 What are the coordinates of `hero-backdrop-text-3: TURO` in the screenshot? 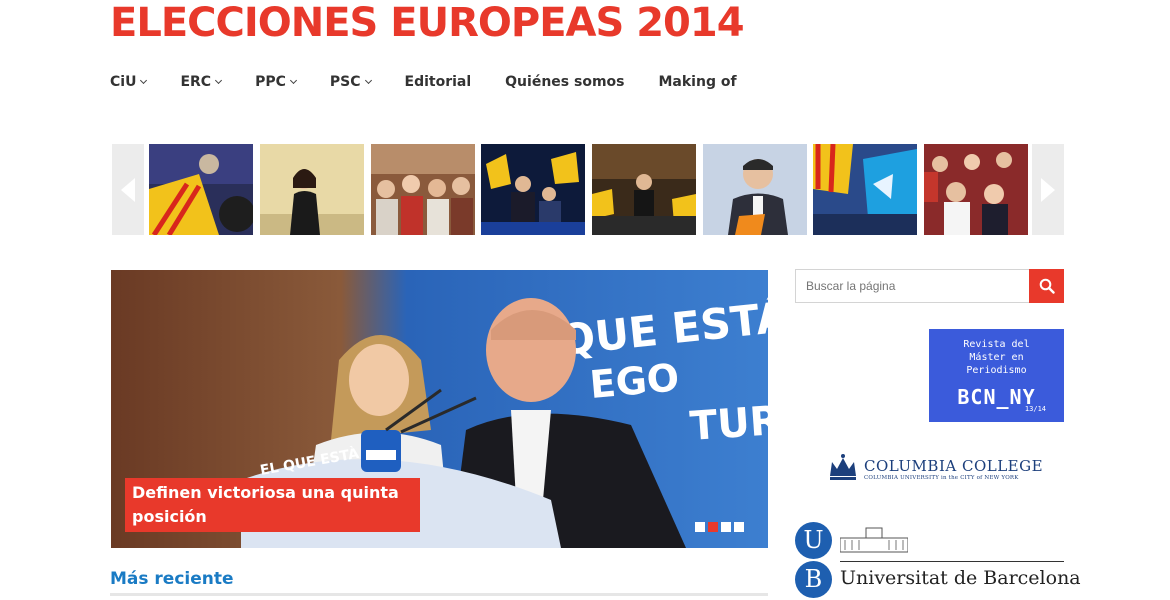 It's located at (728, 422).